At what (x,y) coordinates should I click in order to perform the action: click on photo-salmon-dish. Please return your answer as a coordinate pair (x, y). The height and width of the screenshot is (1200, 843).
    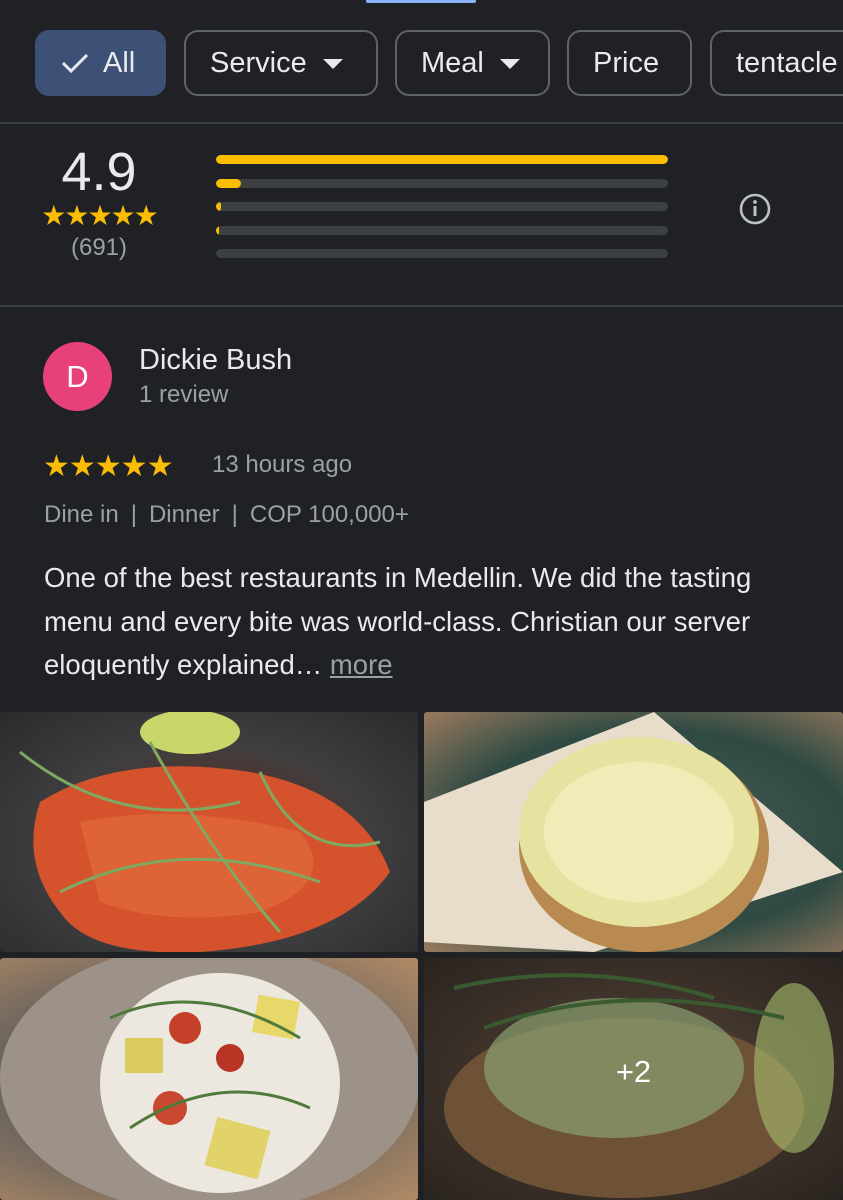
    Looking at the image, I should click on (204, 832).